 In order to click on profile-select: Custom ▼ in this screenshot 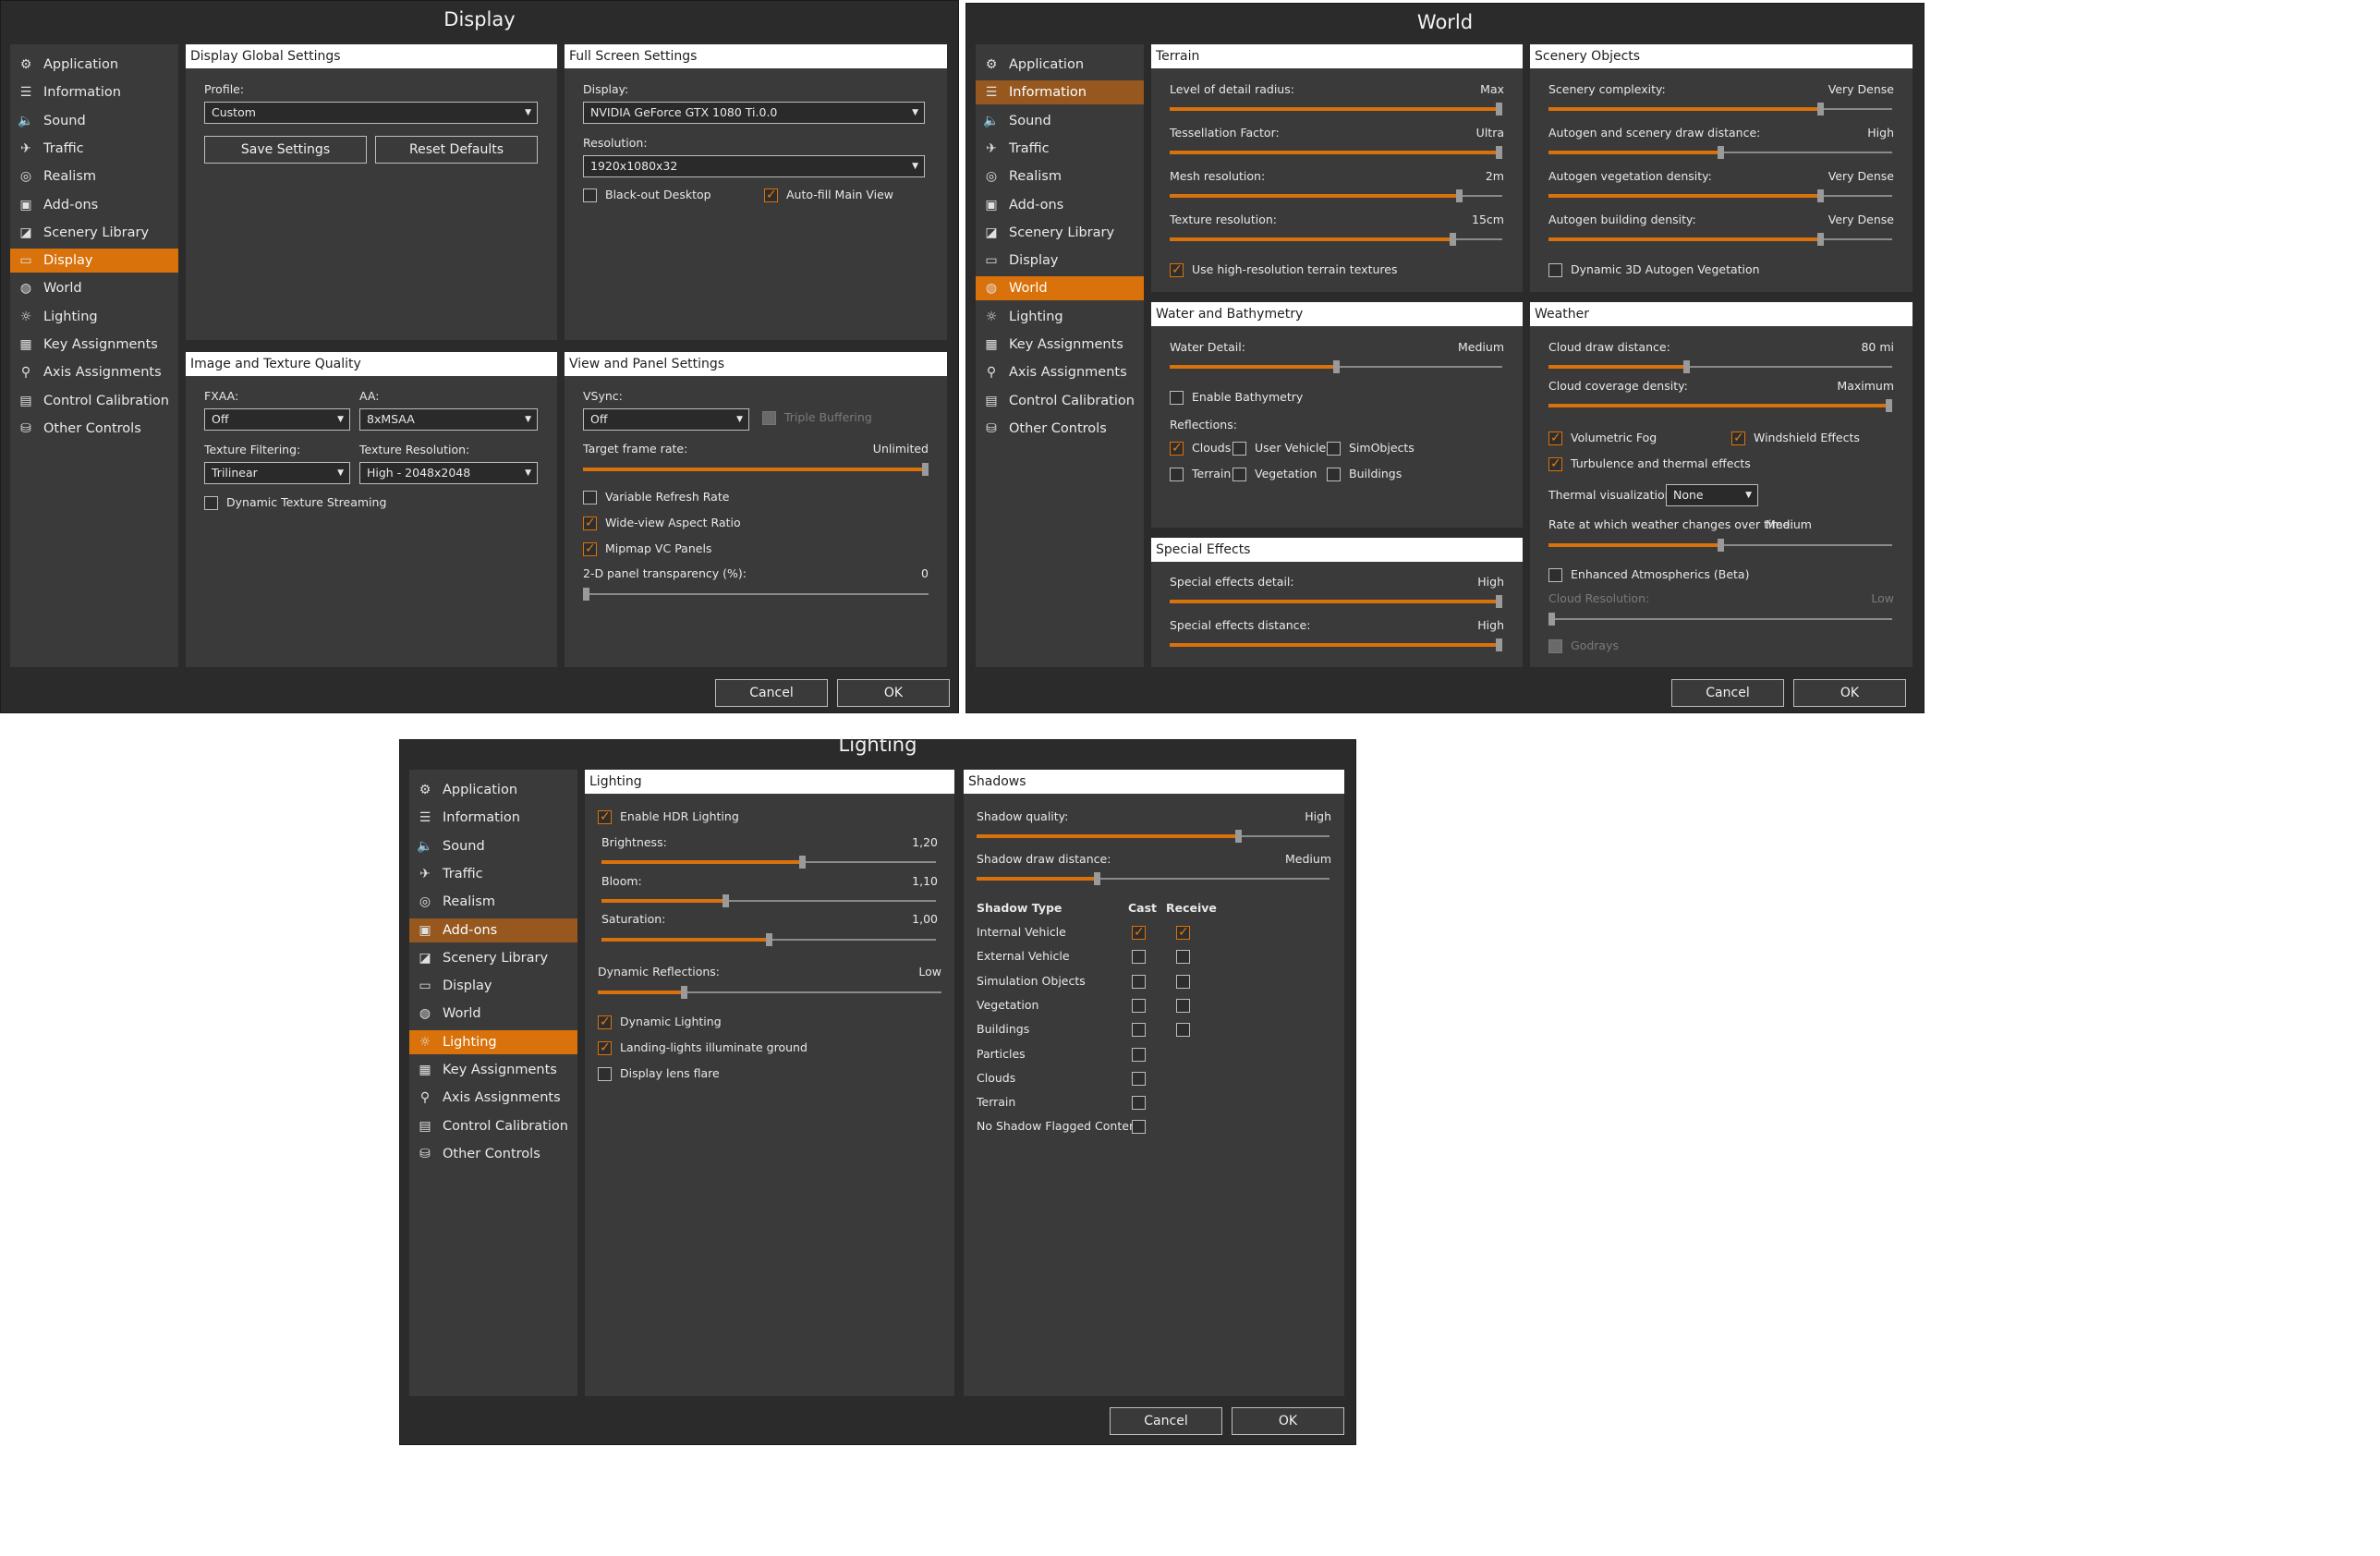, I will do `click(371, 113)`.